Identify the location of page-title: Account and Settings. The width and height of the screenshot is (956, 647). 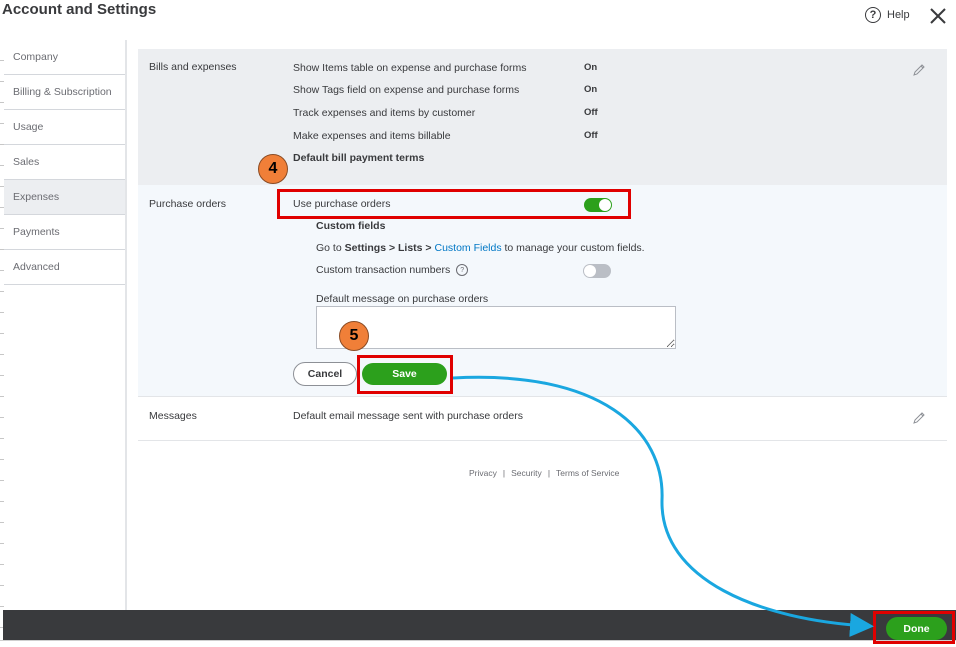
(79, 9).